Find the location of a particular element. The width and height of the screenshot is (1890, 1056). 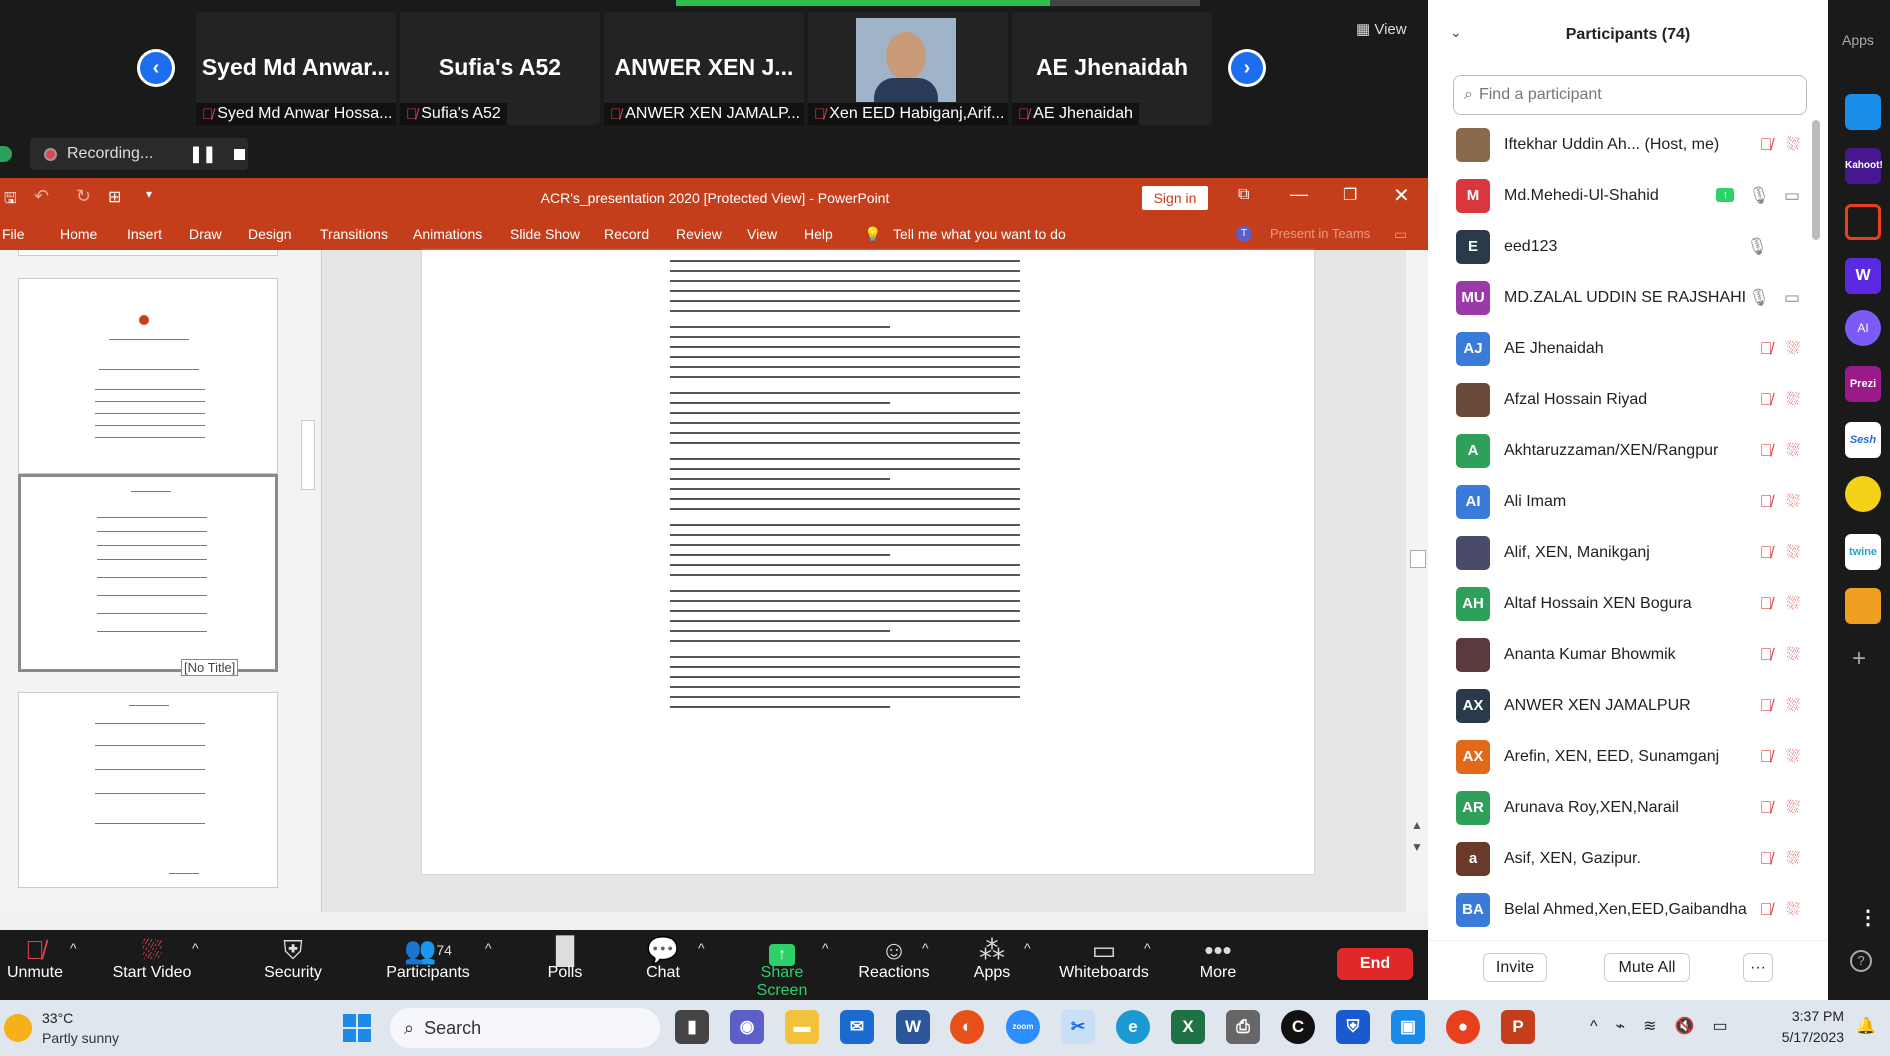

task-view-icon: ▮ is located at coordinates (692, 1027).